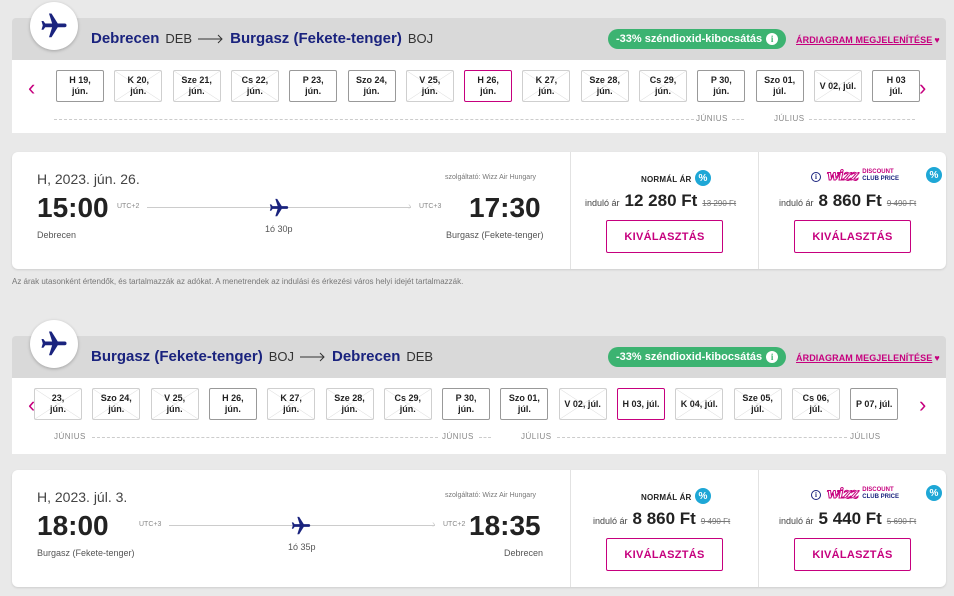 Image resolution: width=954 pixels, height=596 pixels. Describe the element at coordinates (301, 525) in the screenshot. I see `airplane-icon` at that location.